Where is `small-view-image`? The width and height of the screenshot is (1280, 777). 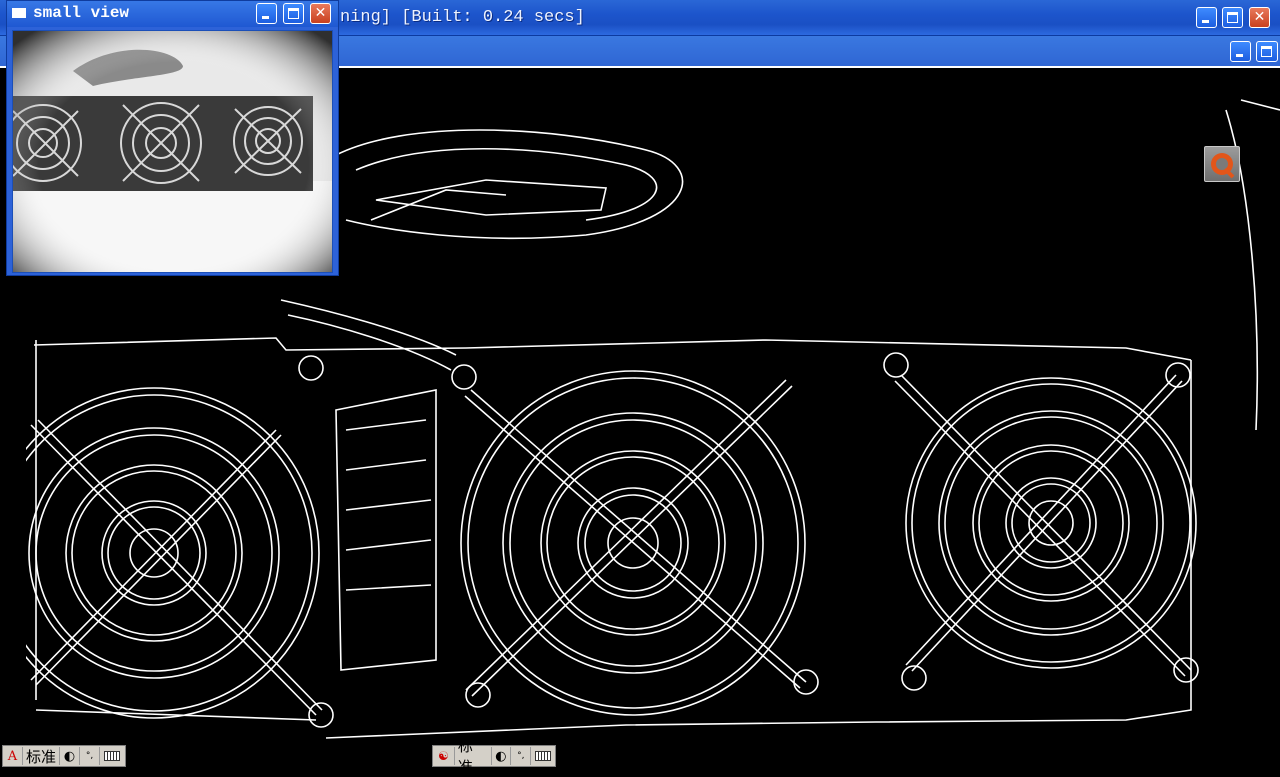 small-view-image is located at coordinates (172, 151).